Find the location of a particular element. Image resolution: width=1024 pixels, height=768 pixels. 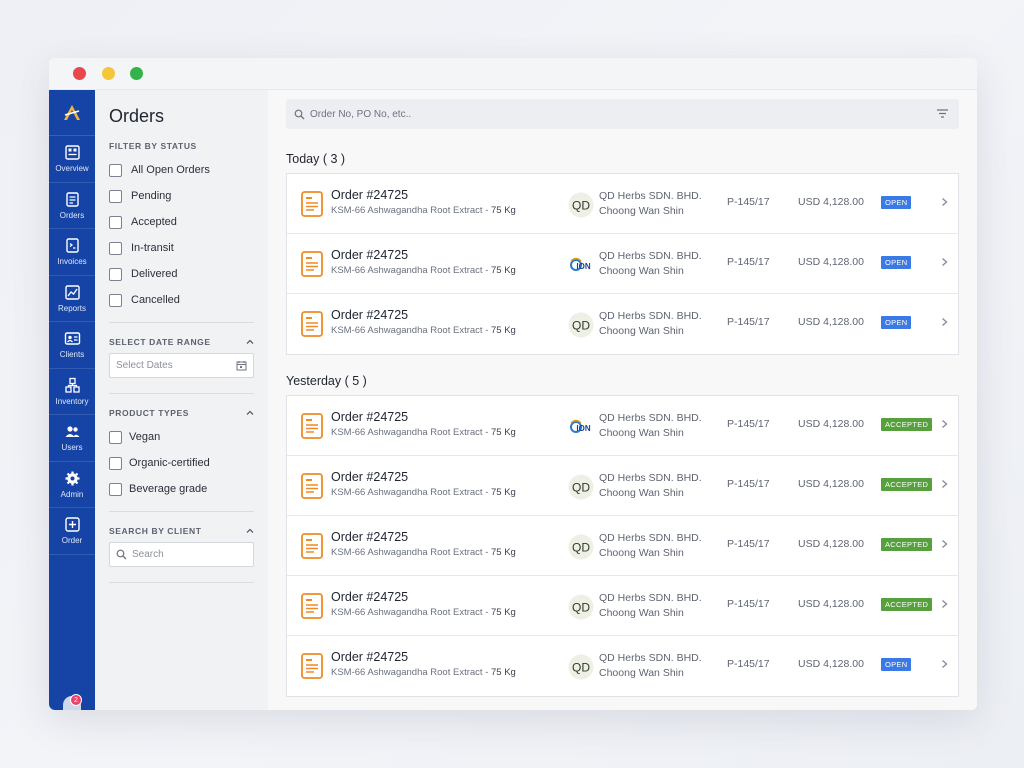

filter-option: Beverage grade is located at coordinates (181, 489).